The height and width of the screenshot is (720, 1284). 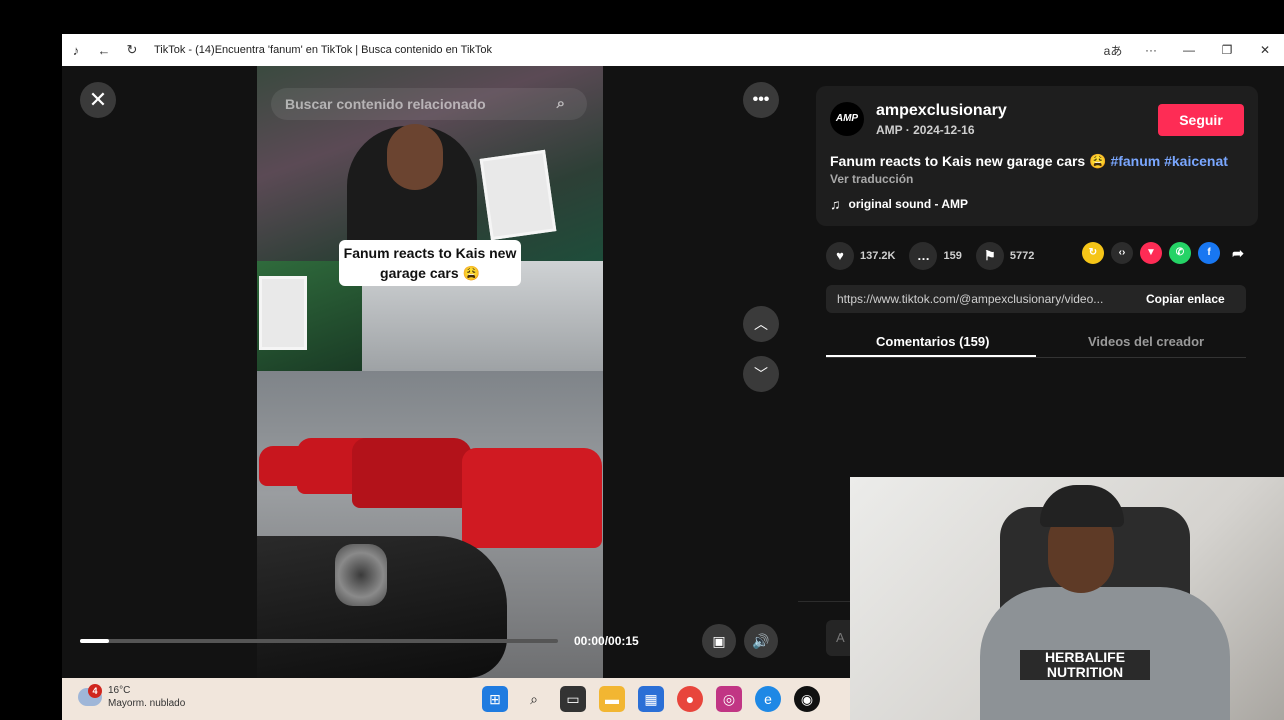 What do you see at coordinates (1209, 253) in the screenshot?
I see `facebook-icon: f` at bounding box center [1209, 253].